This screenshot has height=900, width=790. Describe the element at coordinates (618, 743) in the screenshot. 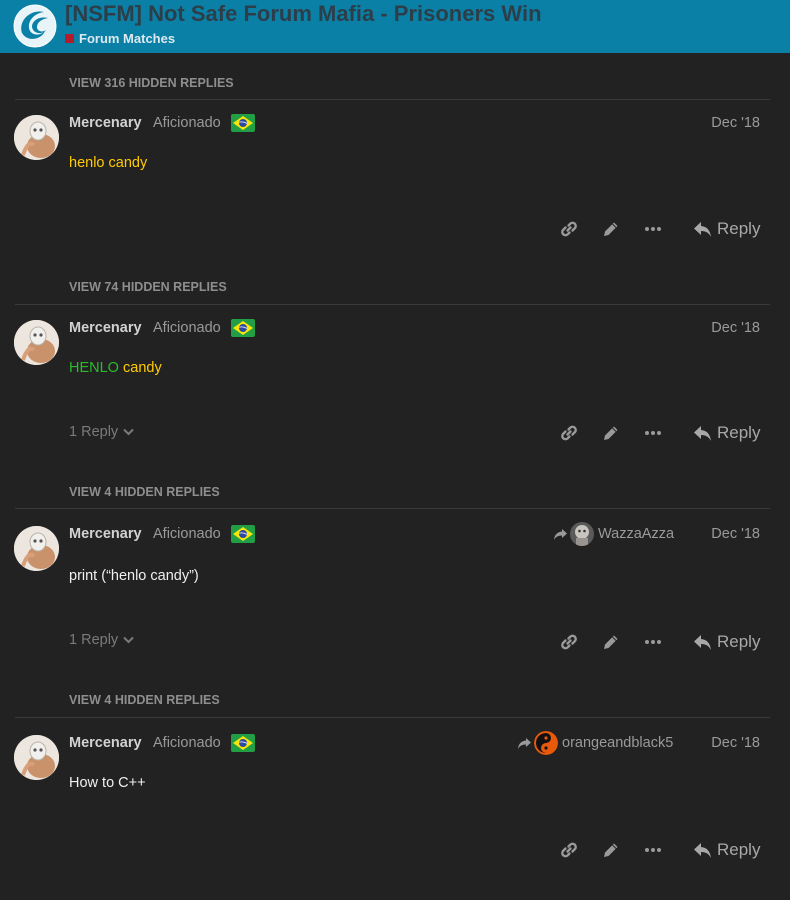

I see `replied-username: orangeandblack5` at that location.